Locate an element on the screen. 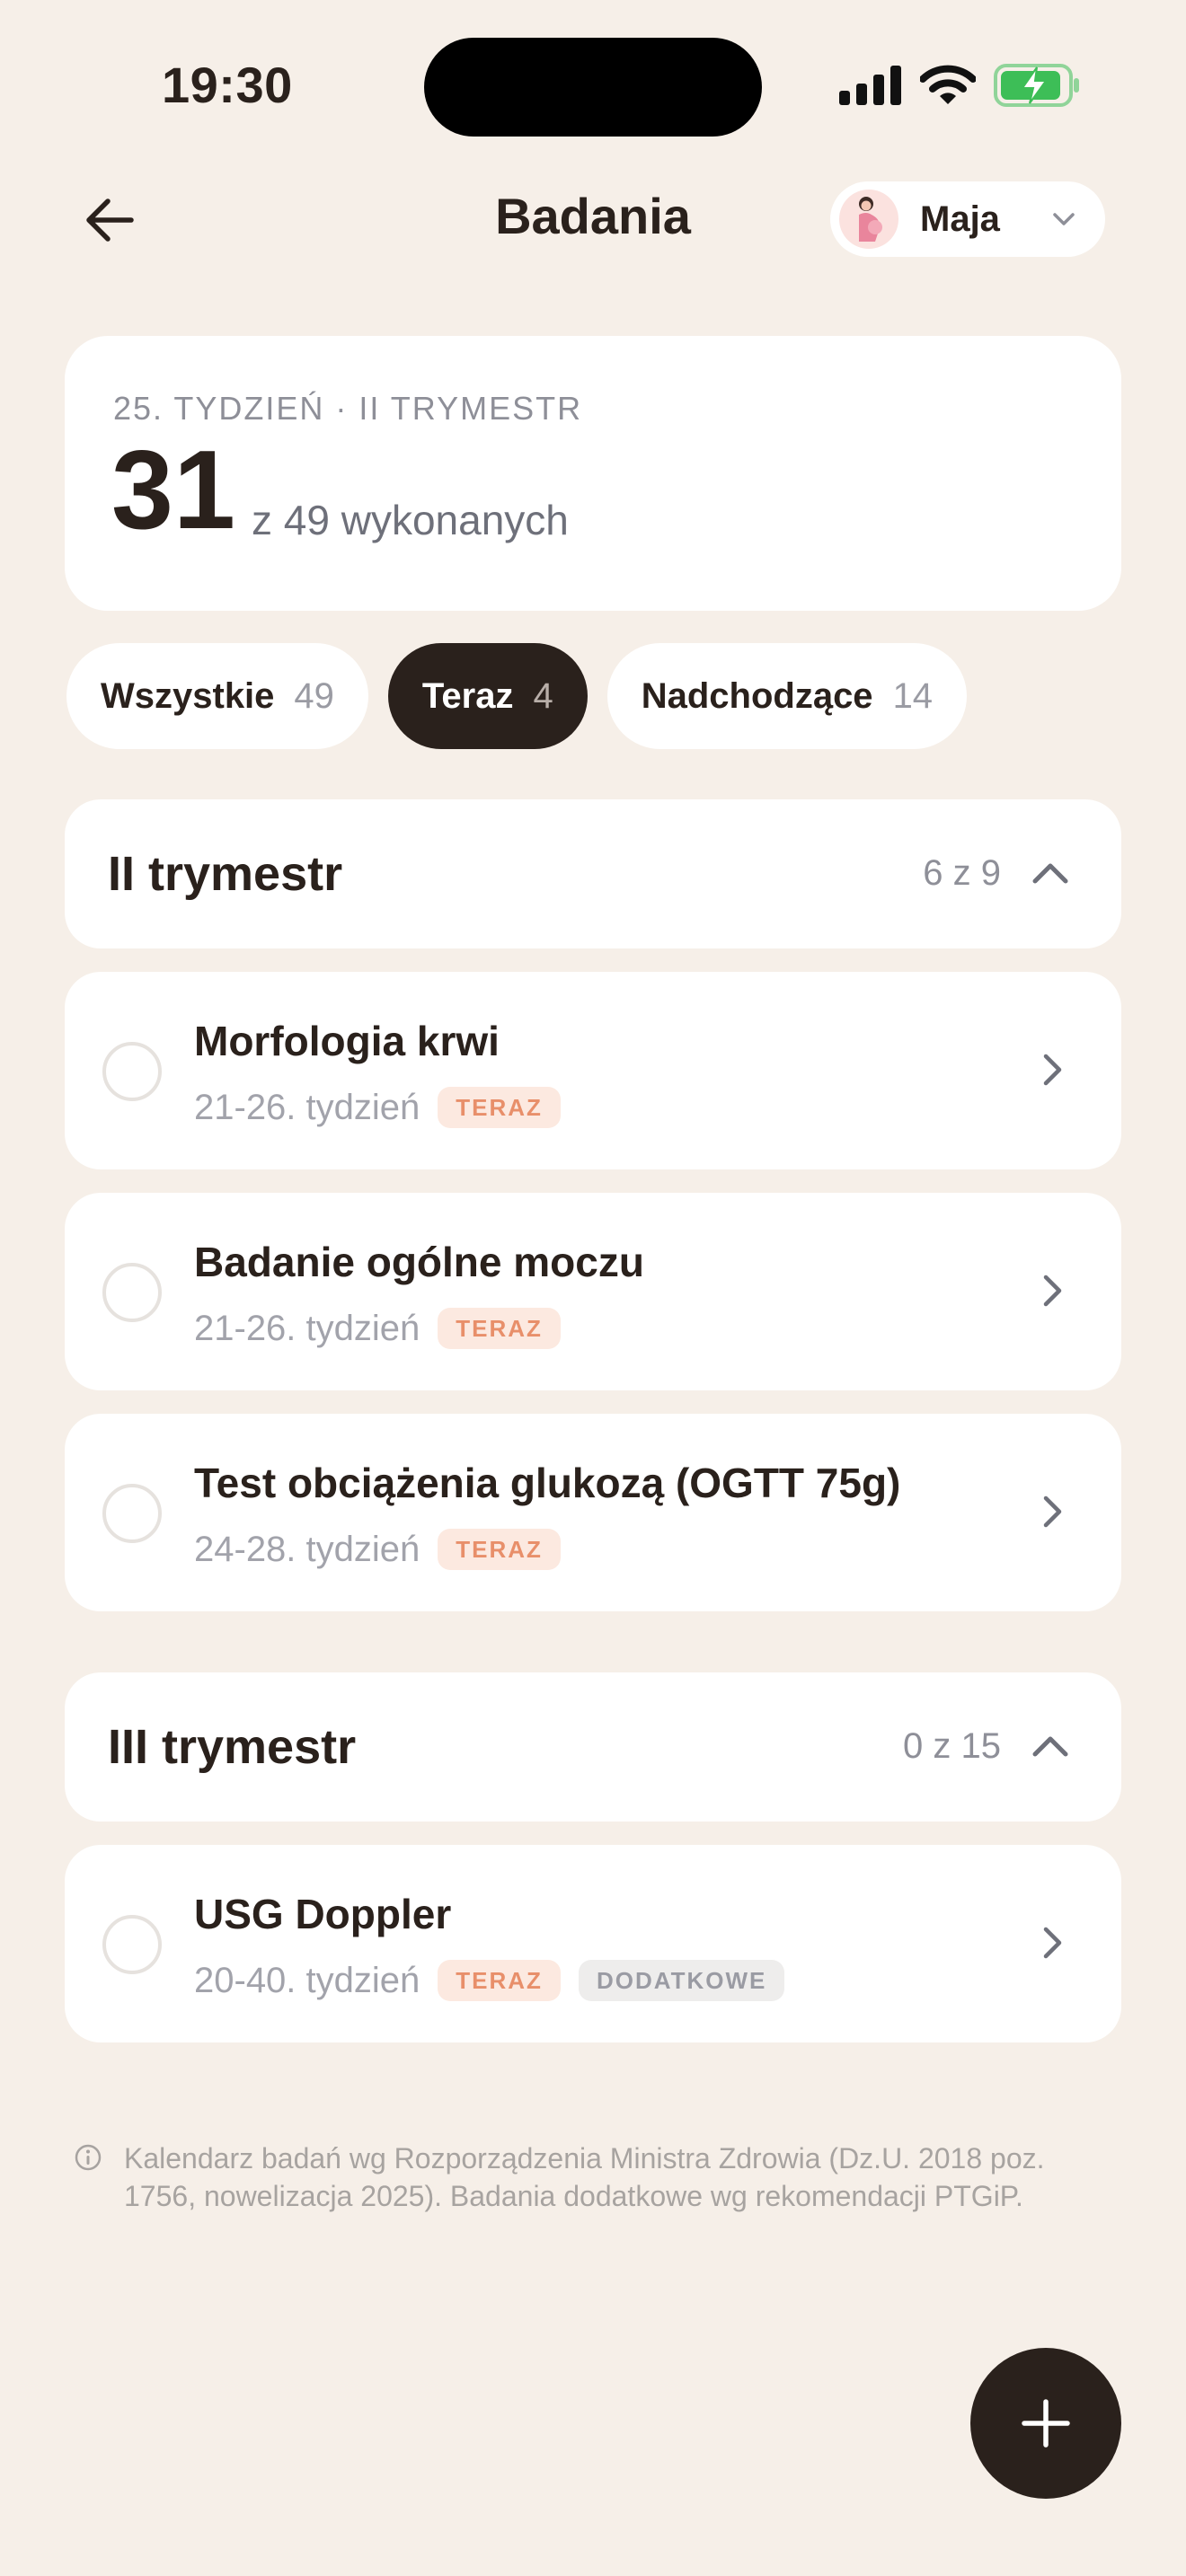 Image resolution: width=1186 pixels, height=2576 pixels. status-icons is located at coordinates (959, 85).